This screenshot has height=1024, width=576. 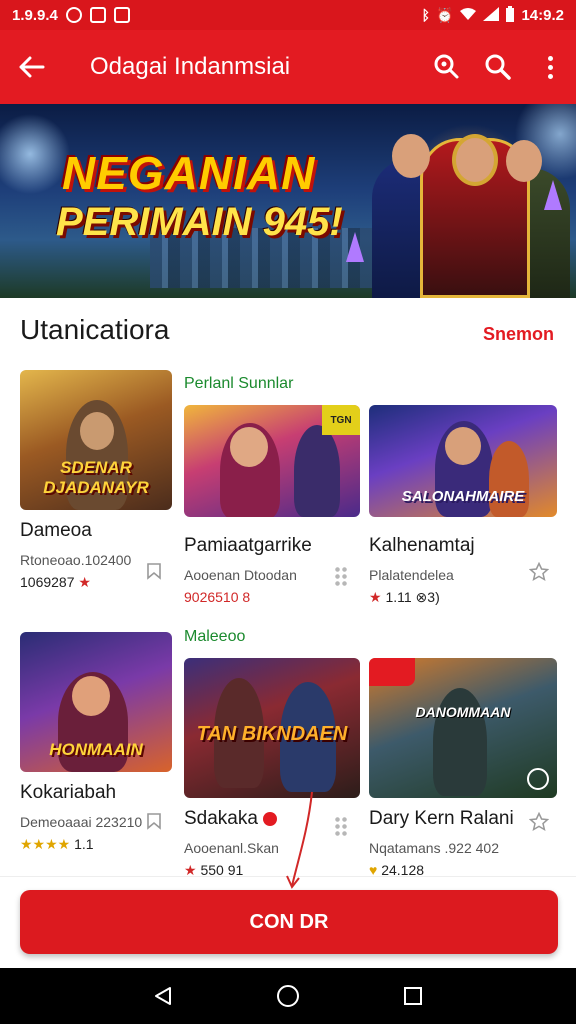 What do you see at coordinates (190, 66) in the screenshot?
I see `app-title: Odagai Indanmsiai` at bounding box center [190, 66].